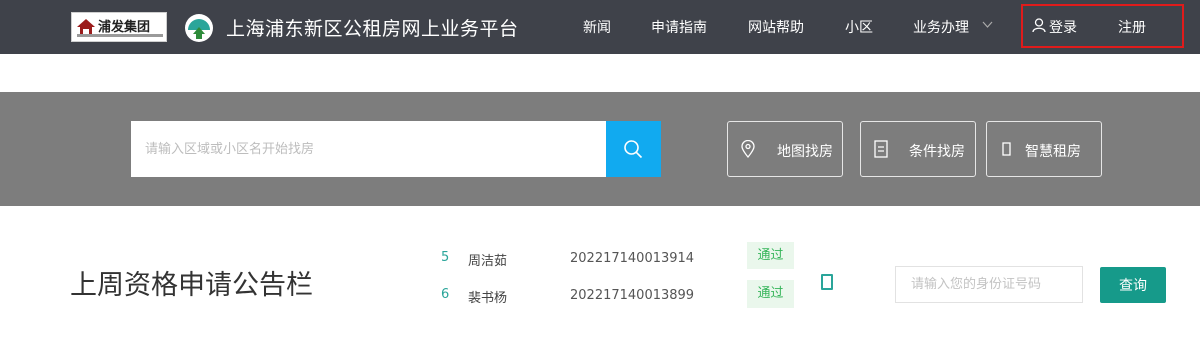 The height and width of the screenshot is (363, 1200). Describe the element at coordinates (368, 149) in the screenshot. I see `house-search-input` at that location.